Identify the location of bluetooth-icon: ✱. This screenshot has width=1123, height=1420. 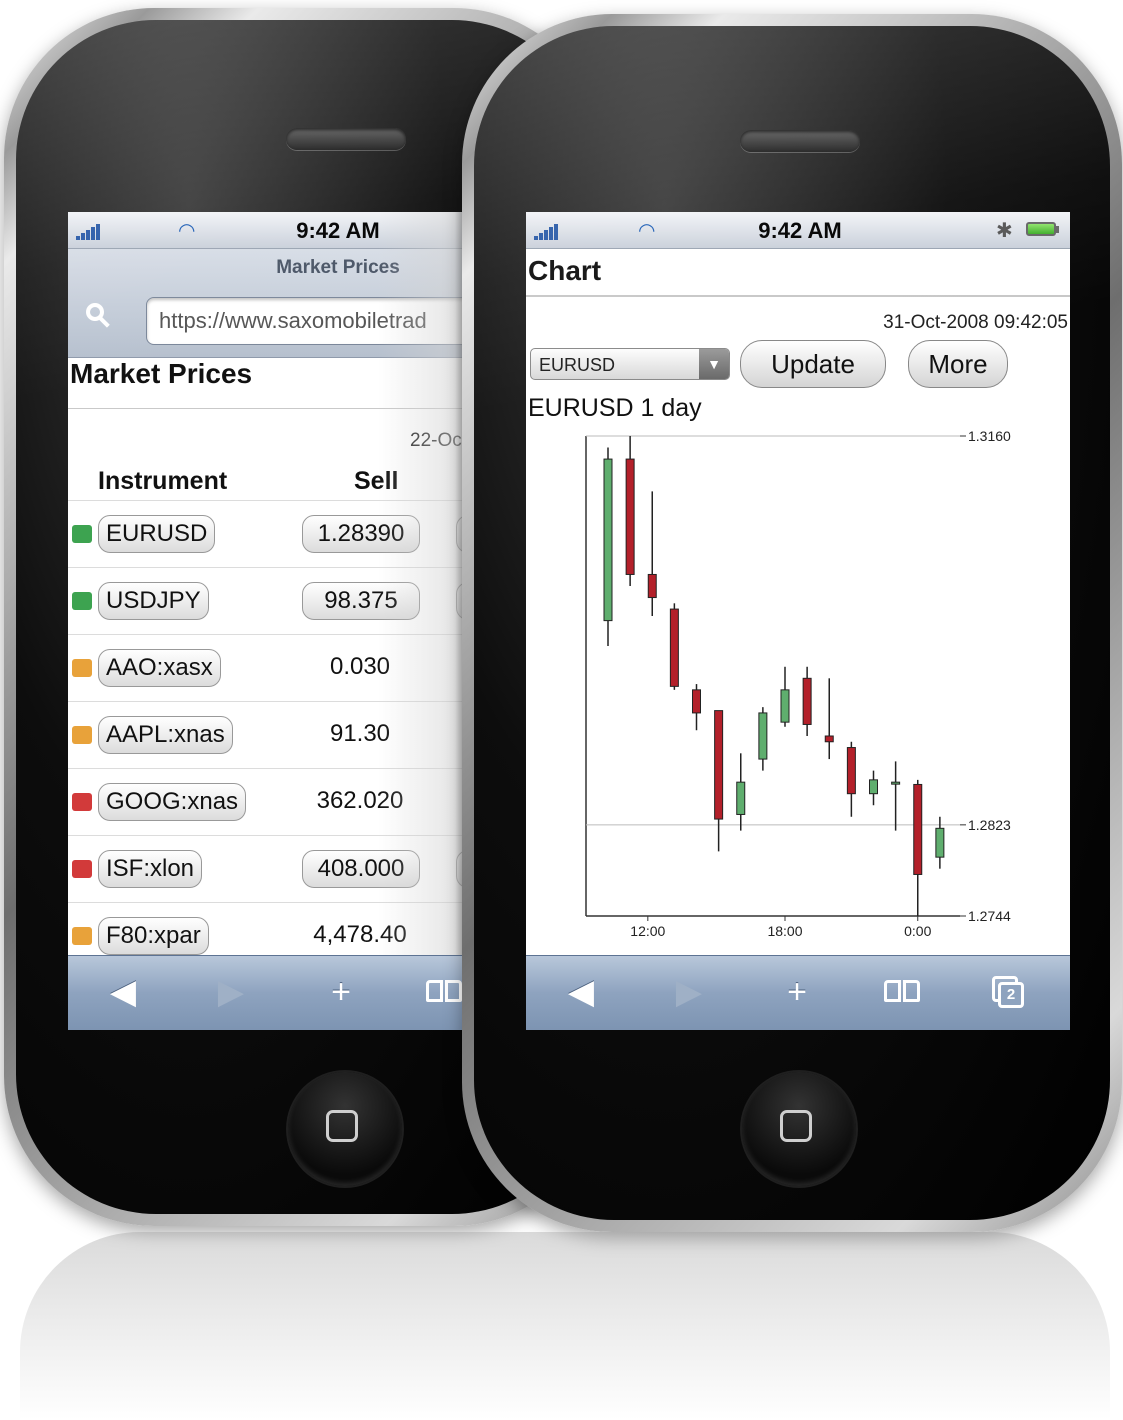
(1004, 231).